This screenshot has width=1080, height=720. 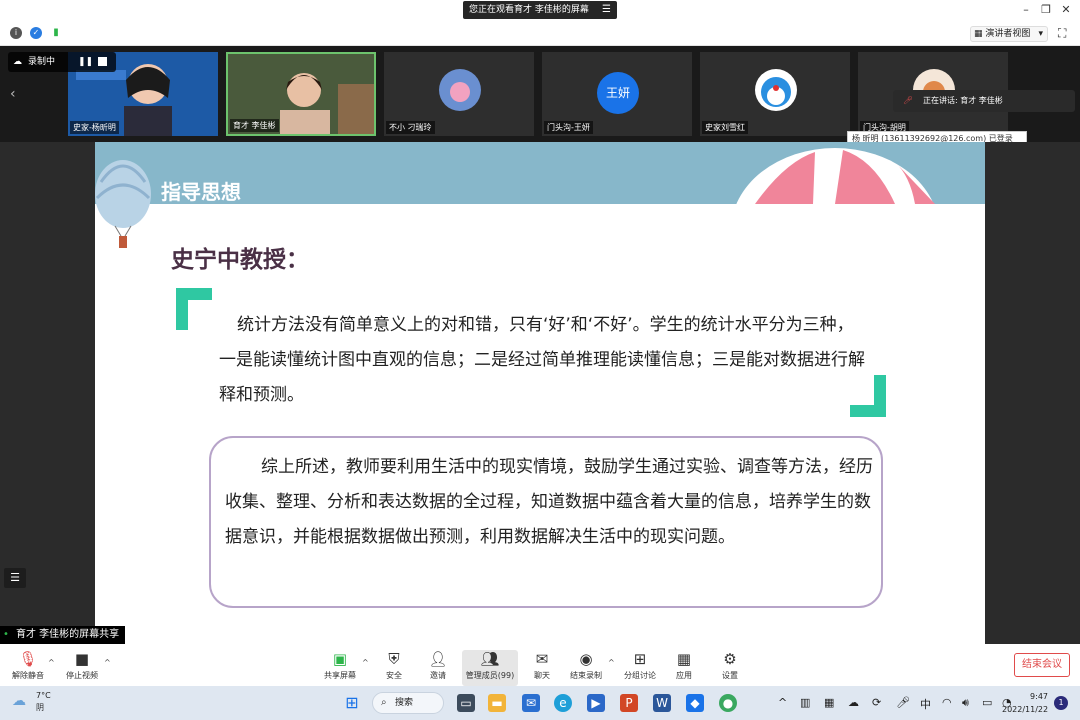 I want to click on battery-icon: ▭, so click(x=987, y=702).